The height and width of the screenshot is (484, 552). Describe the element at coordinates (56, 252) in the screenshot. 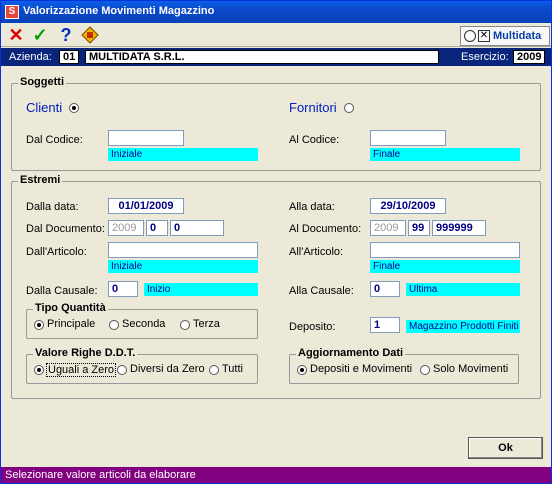

I see `dall-articolo-label: Dall'Articolo:` at that location.